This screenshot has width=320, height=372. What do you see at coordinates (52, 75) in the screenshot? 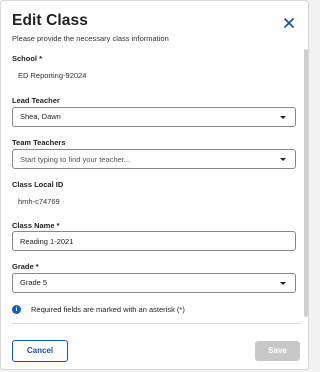
I see `school-value: ED Reporting-92024` at bounding box center [52, 75].